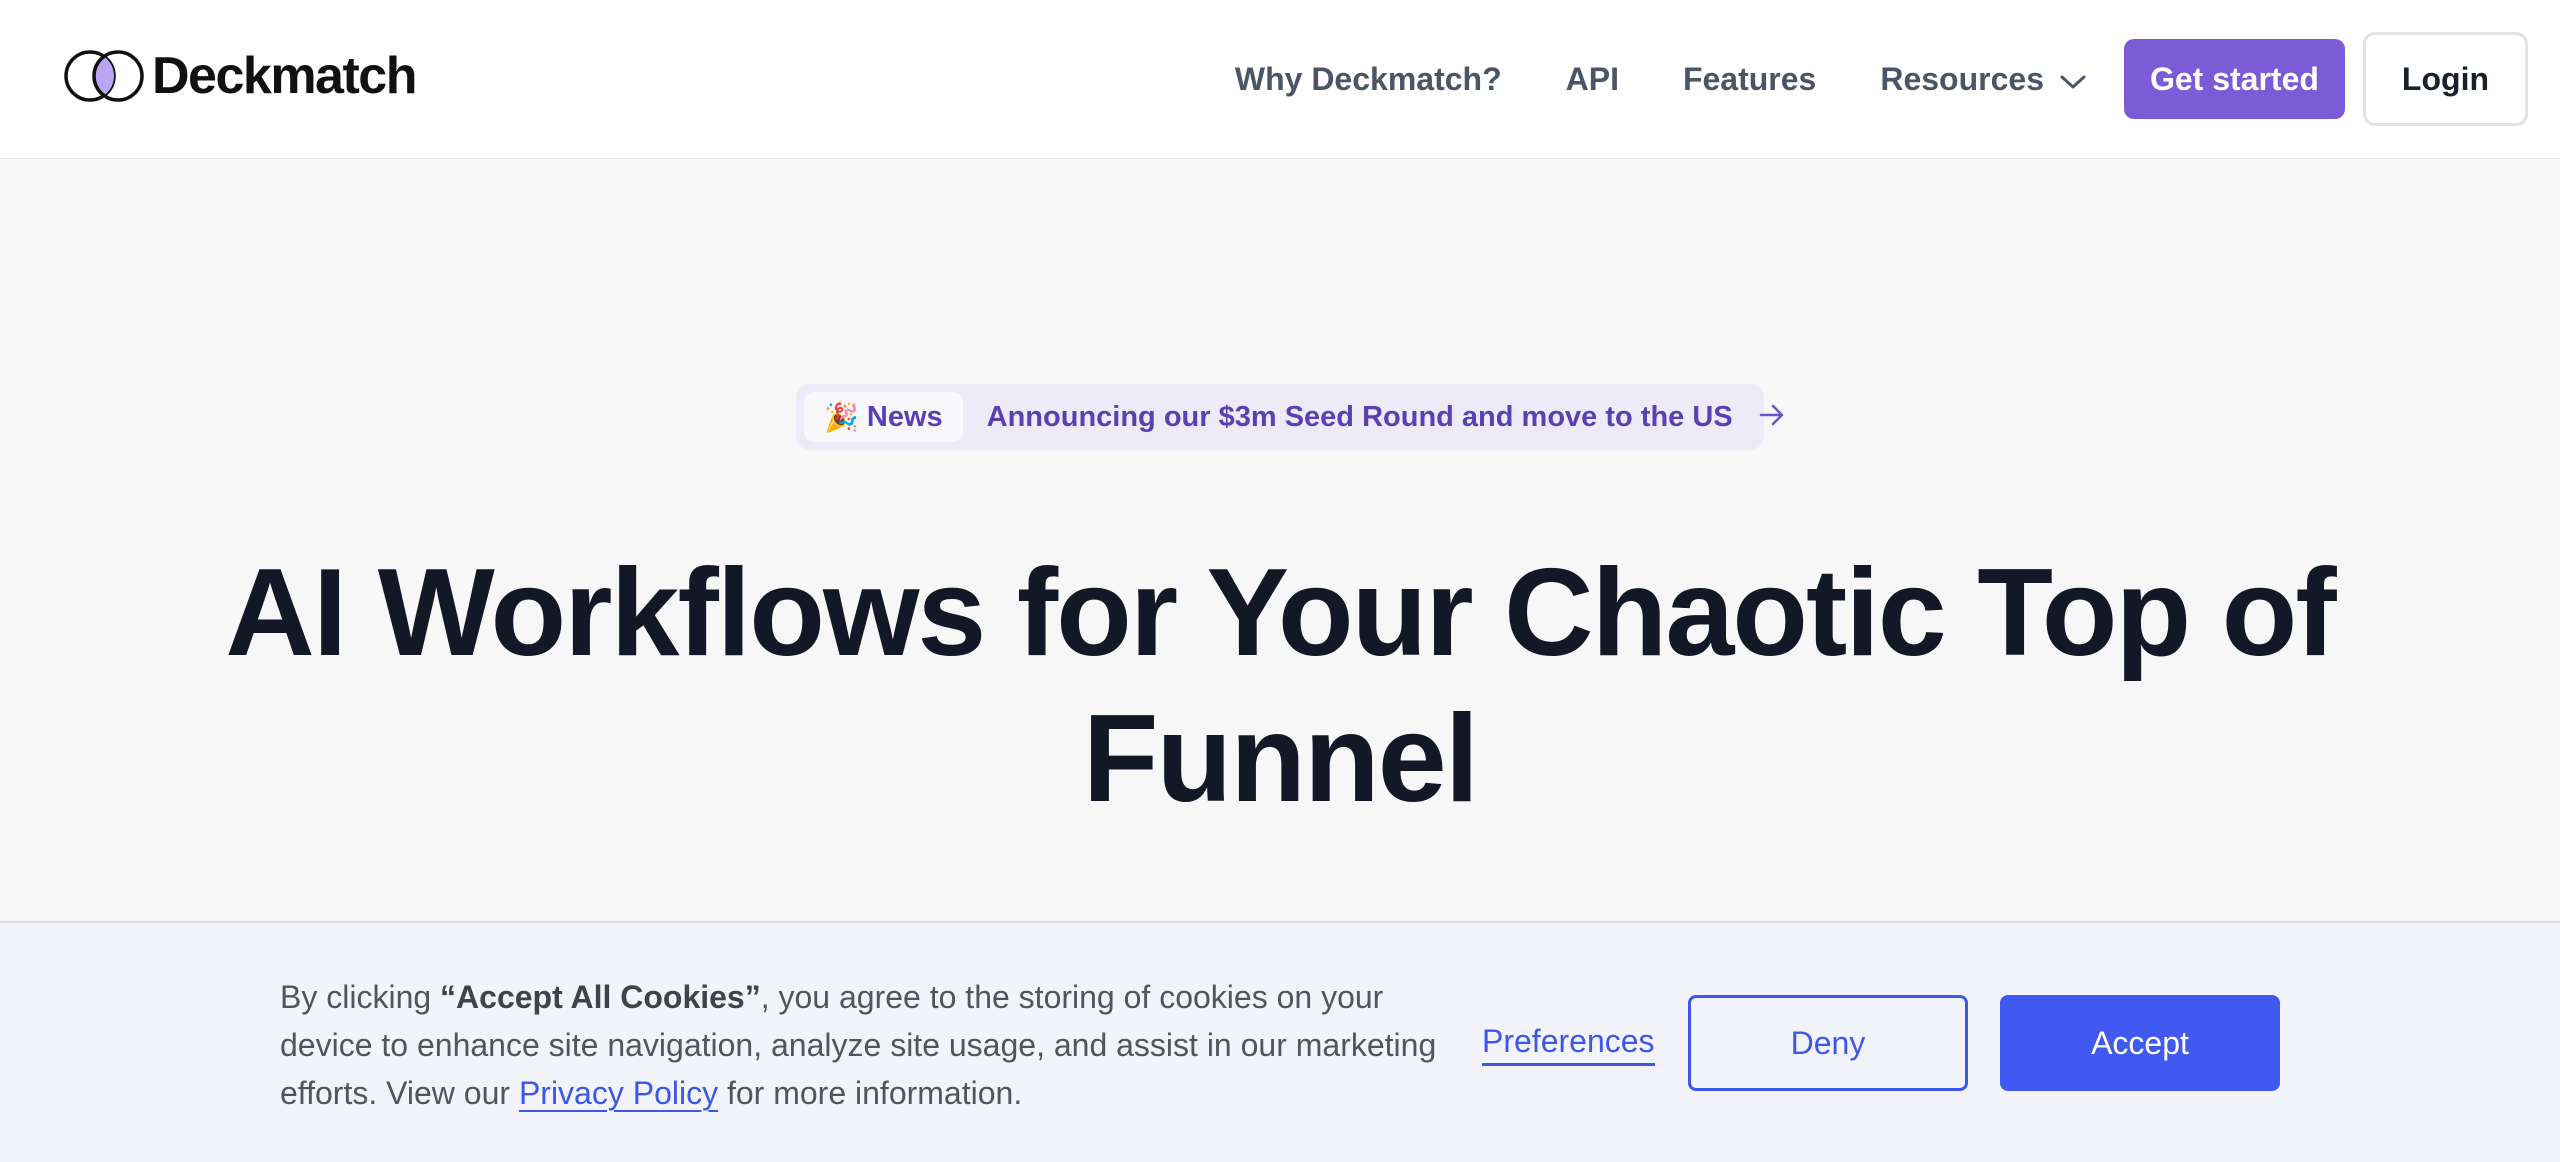  I want to click on cookie-text-before: By clicking, so click(360, 997).